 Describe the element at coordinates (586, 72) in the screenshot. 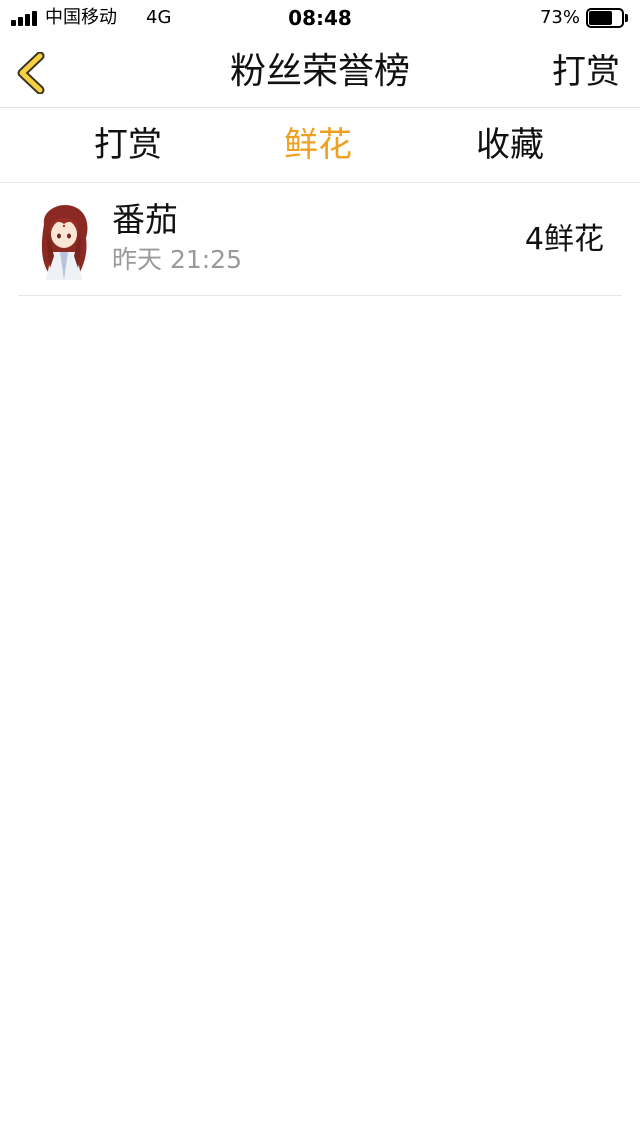

I see `tip-button: 打赏` at that location.